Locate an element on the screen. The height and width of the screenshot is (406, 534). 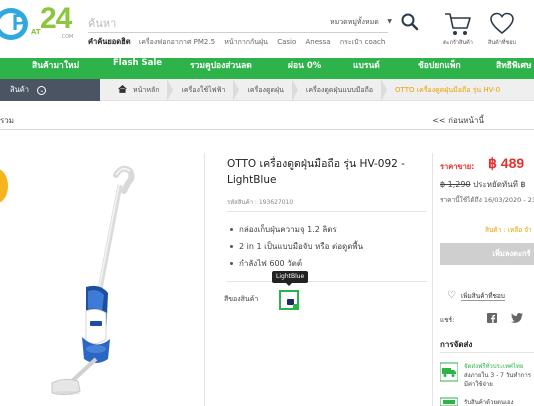
category-select: หมวดหมู่ทั้งหมด ▼ is located at coordinates (361, 22).